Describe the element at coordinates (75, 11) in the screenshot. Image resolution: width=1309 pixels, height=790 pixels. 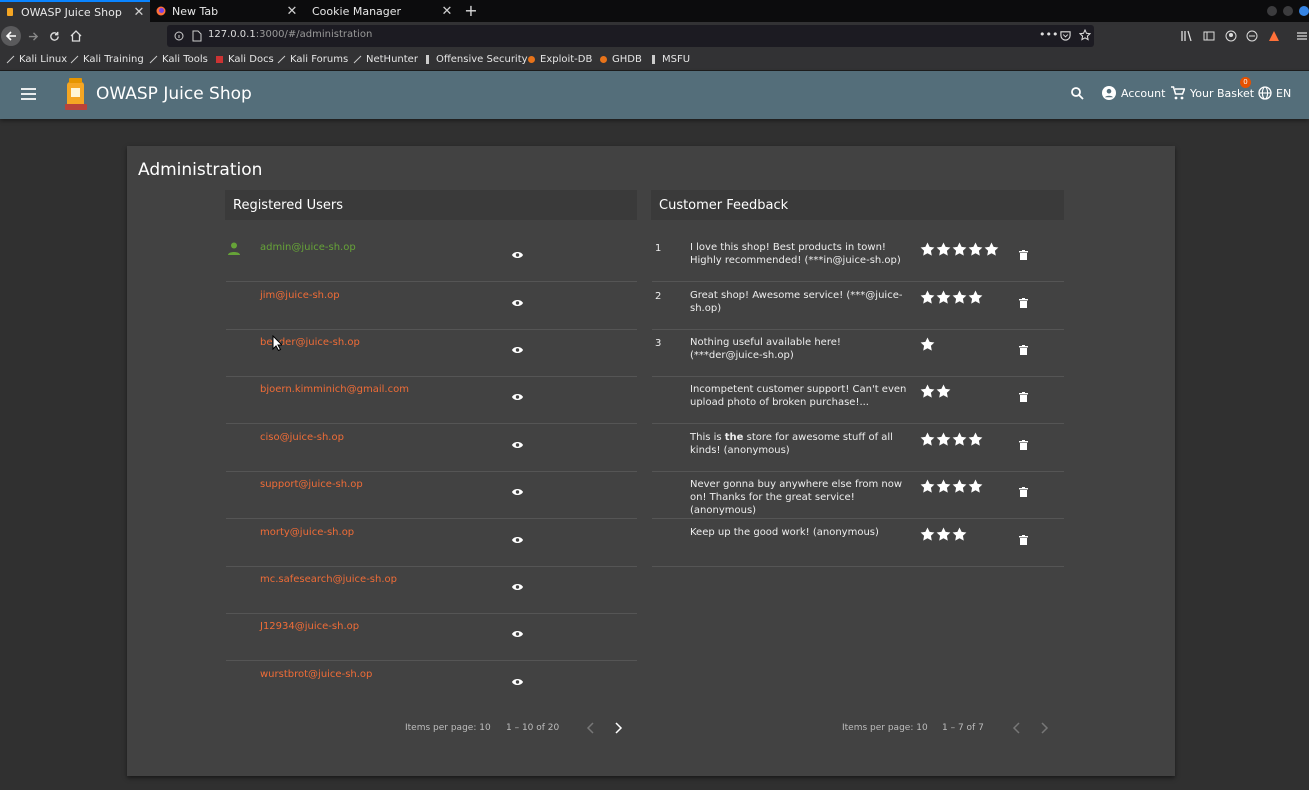
I see `tab-owasp-juice-shop: OWASP Juice Shop ✕` at that location.